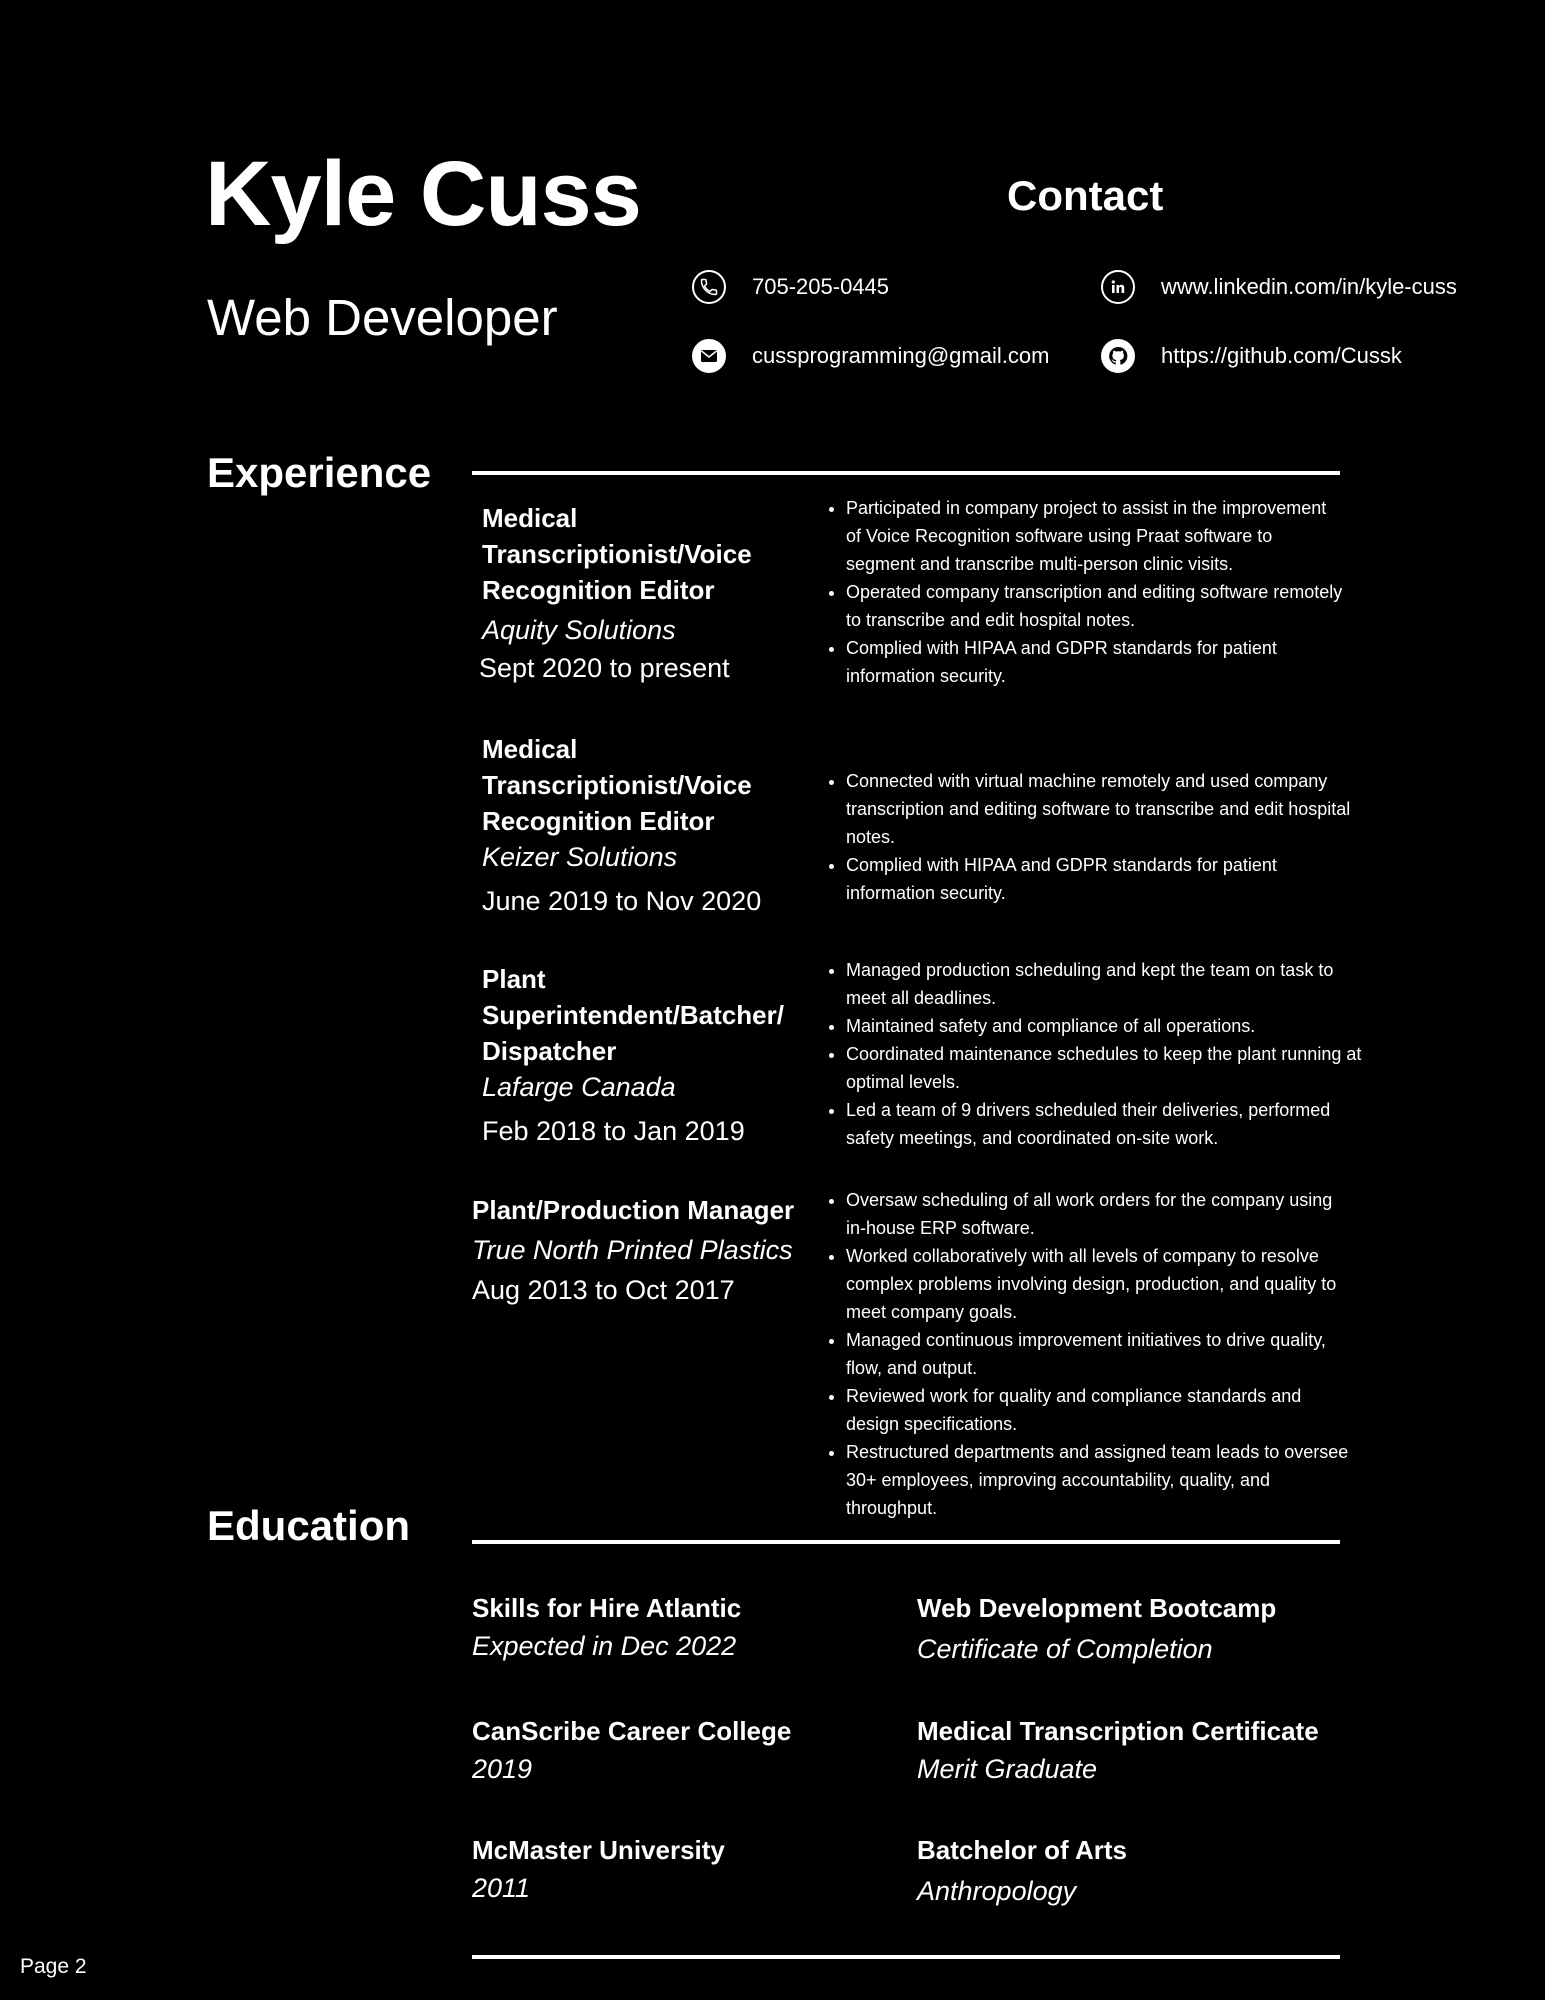  Describe the element at coordinates (709, 287) in the screenshot. I see `phone-icon` at that location.